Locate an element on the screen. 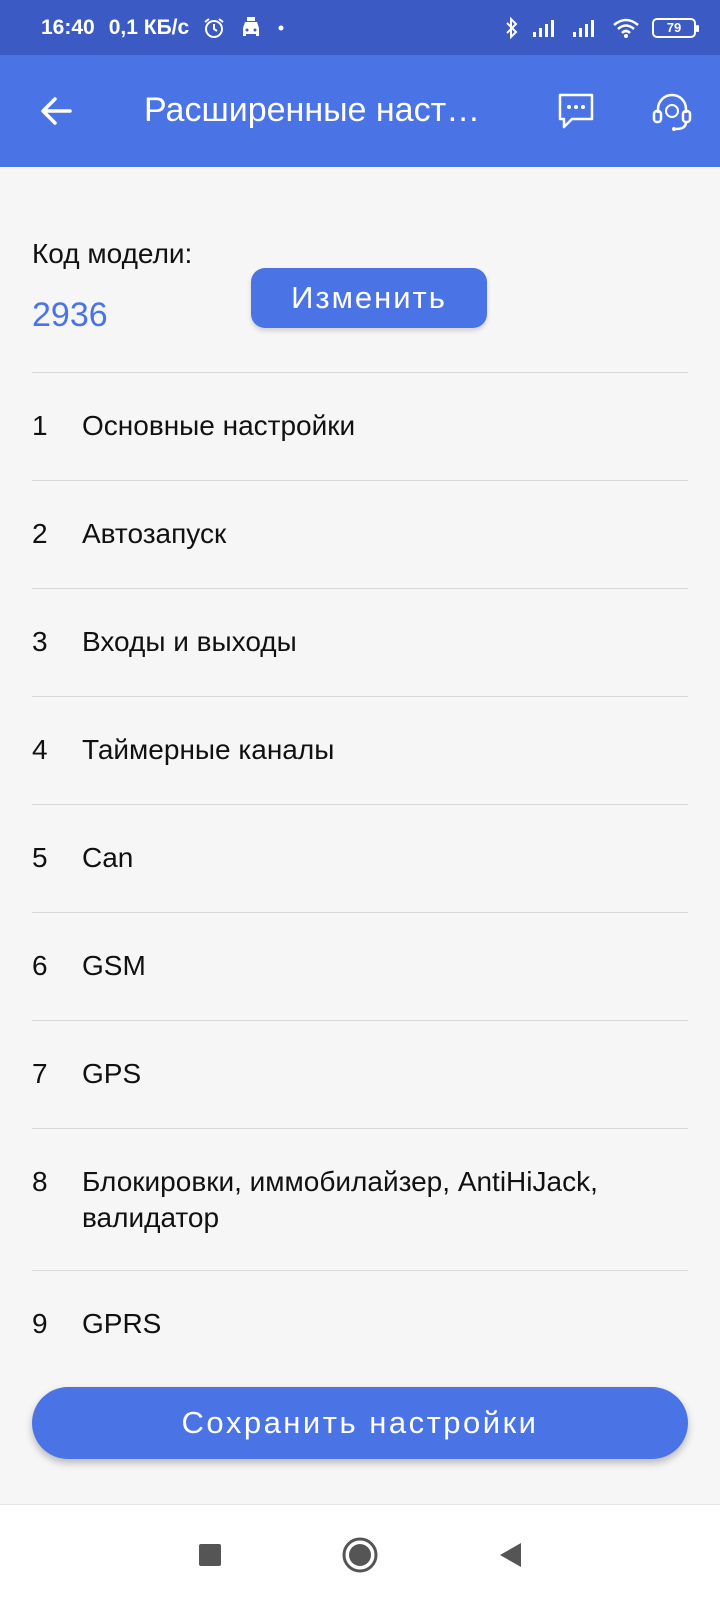 This screenshot has width=720, height=1600. status-bar: 16:40 0,1 КБ/с 79 is located at coordinates (360, 27).